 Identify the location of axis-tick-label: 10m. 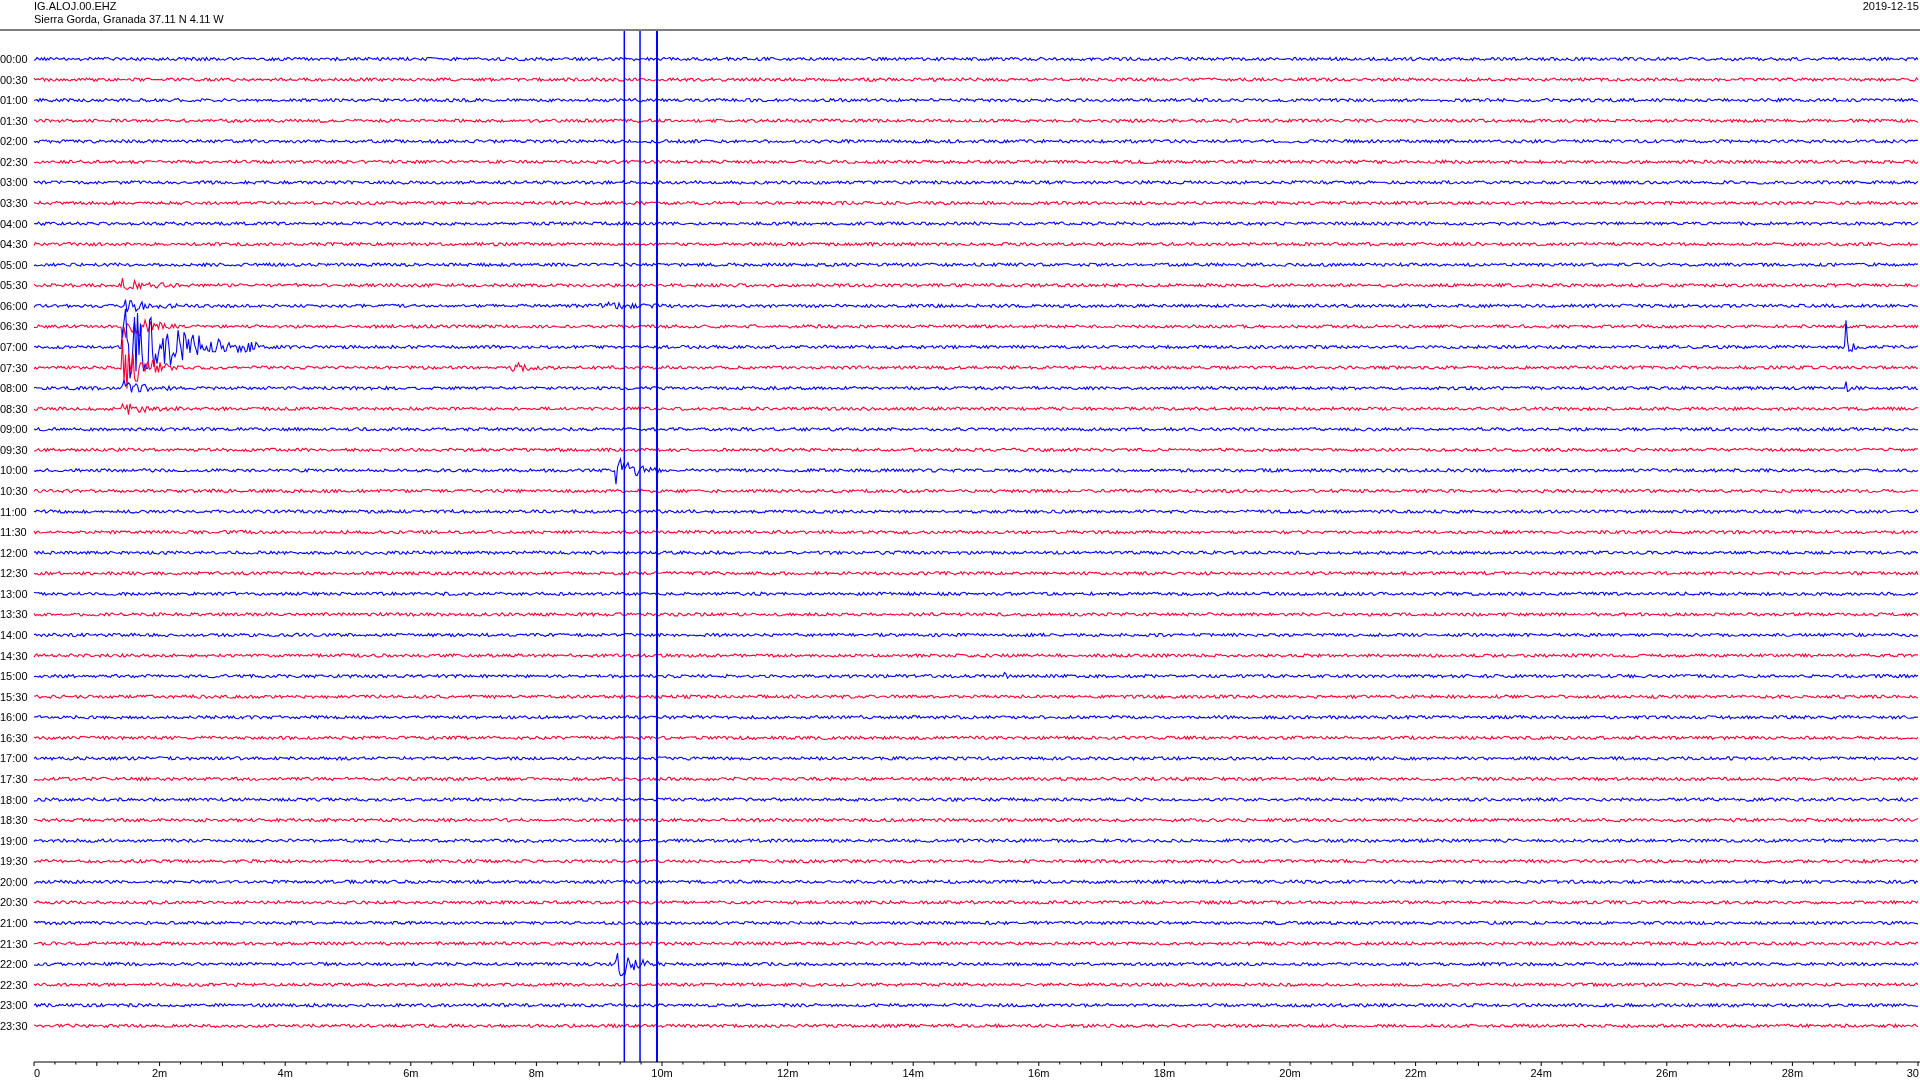
(662, 1073).